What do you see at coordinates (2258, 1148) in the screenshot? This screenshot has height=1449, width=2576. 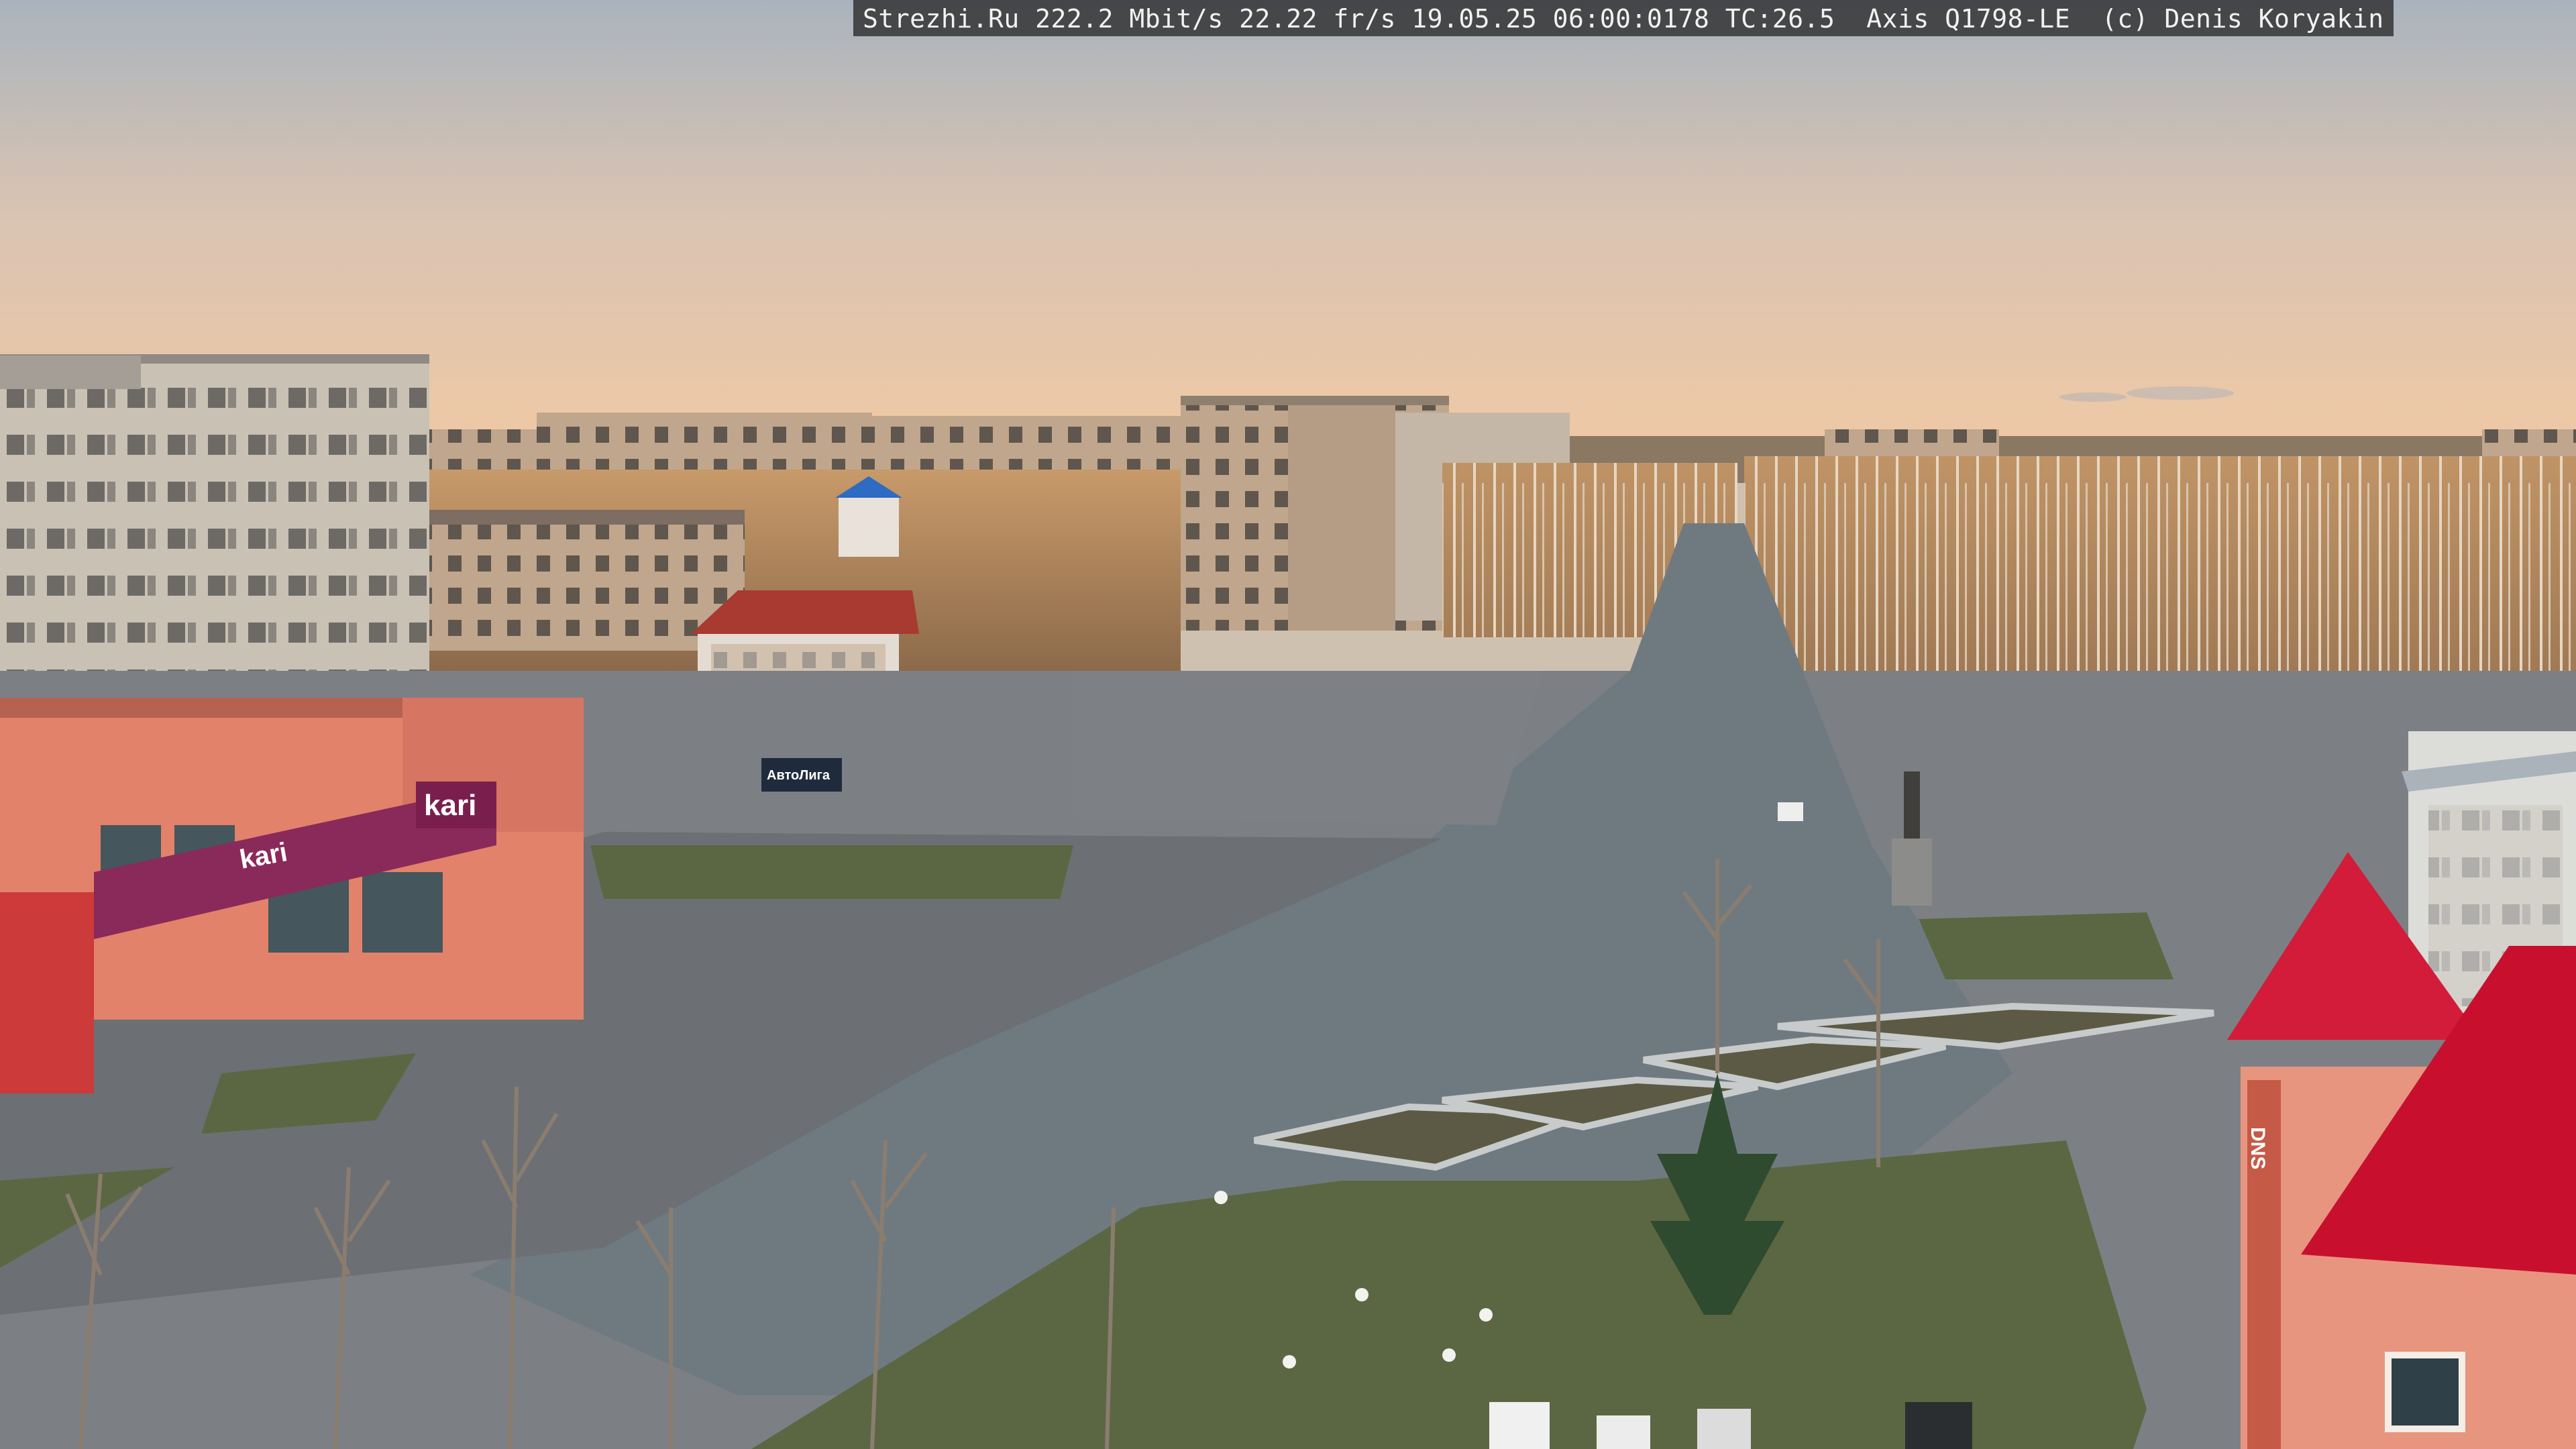 I see `dns-sign-text: DNS` at bounding box center [2258, 1148].